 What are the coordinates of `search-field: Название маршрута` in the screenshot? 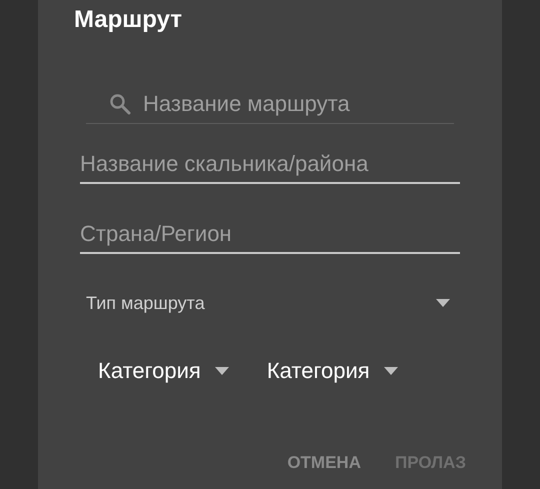 It's located at (293, 103).